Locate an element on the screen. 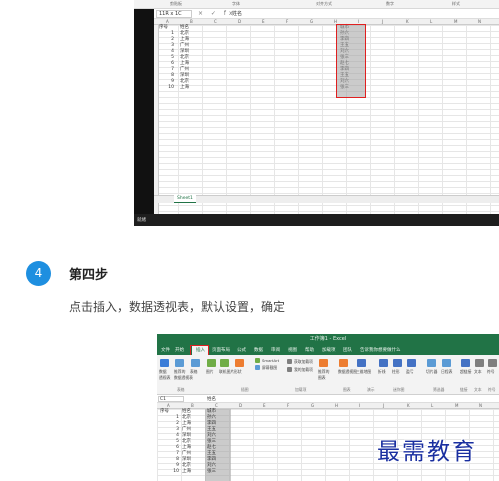 The width and height of the screenshot is (499, 481). ribbon-label-0: 数据 透视表 is located at coordinates (165, 374).